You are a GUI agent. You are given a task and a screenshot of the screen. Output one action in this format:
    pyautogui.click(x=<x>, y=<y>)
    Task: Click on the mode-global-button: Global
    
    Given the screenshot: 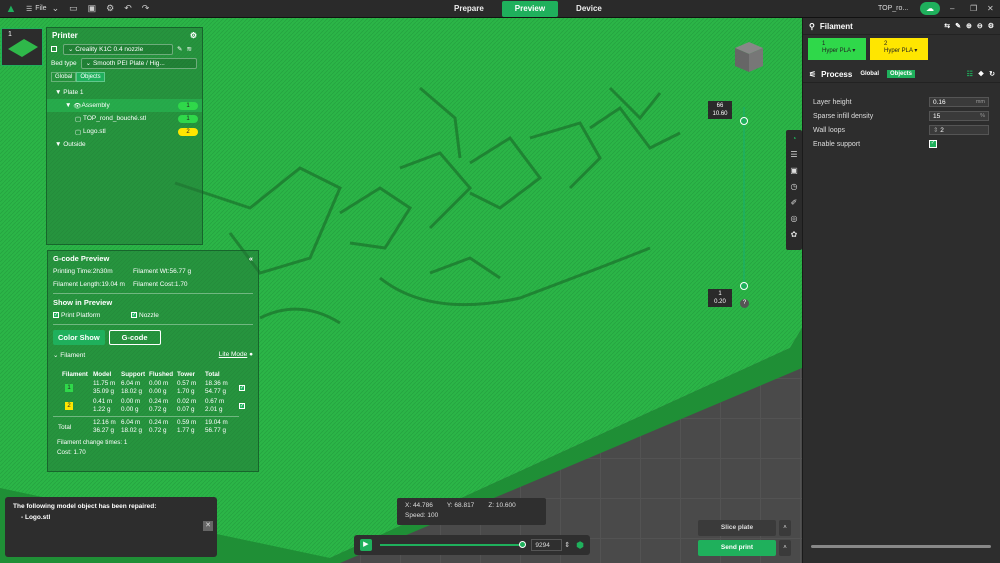 What is the action you would take?
    pyautogui.click(x=64, y=77)
    